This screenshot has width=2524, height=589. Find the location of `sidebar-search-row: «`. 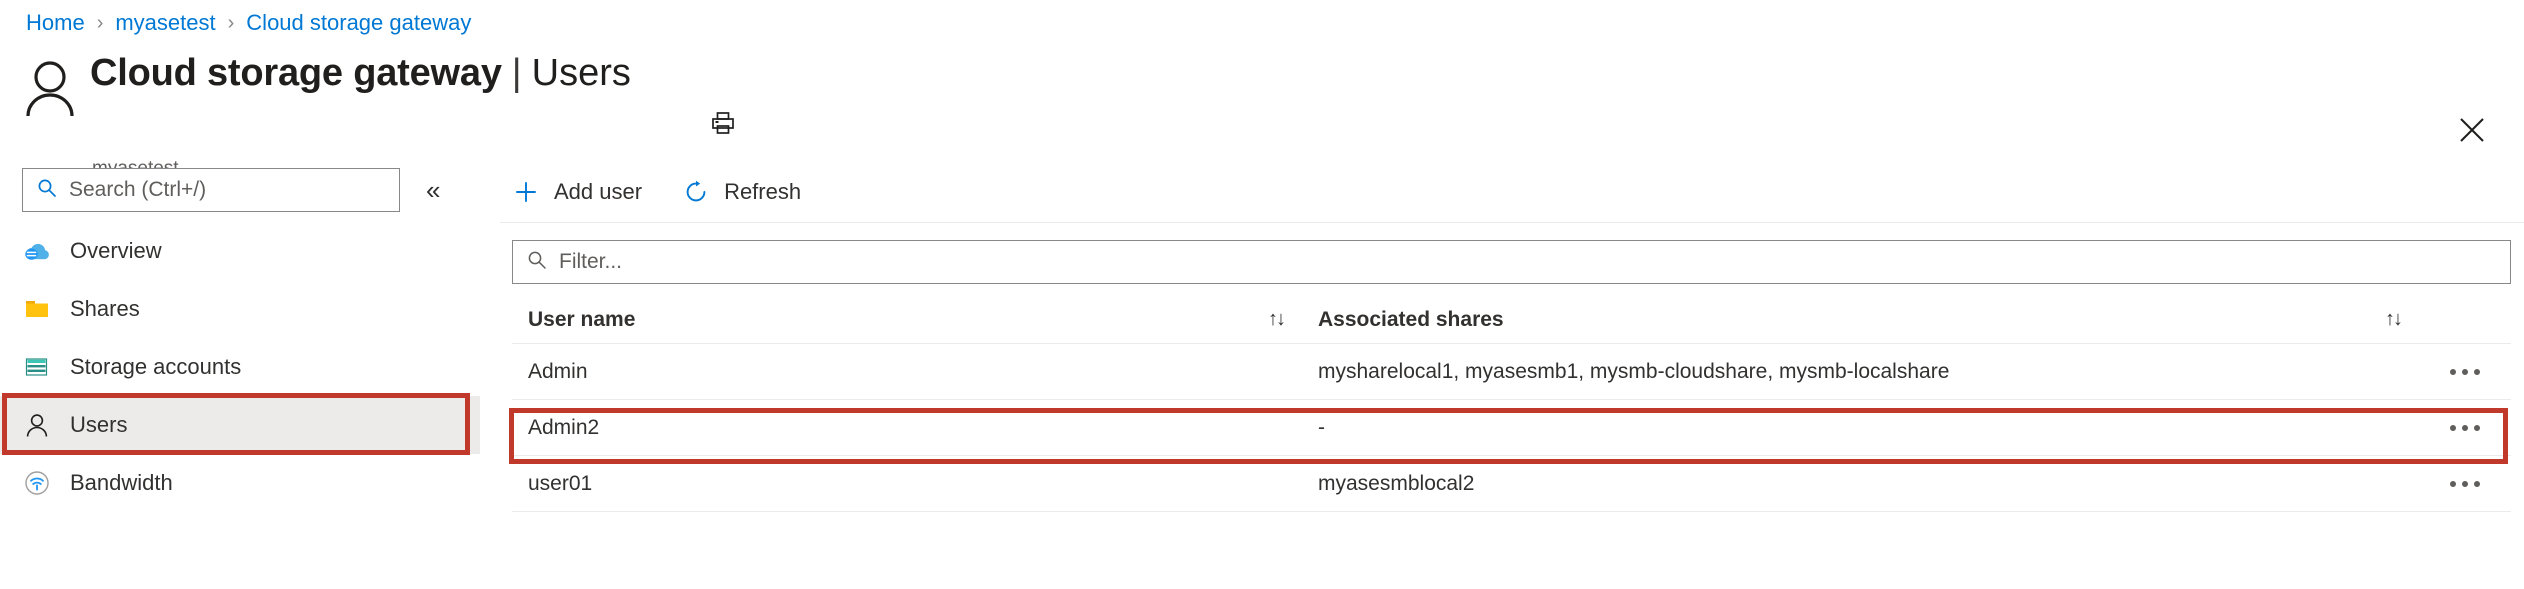

sidebar-search-row: « is located at coordinates (231, 190).